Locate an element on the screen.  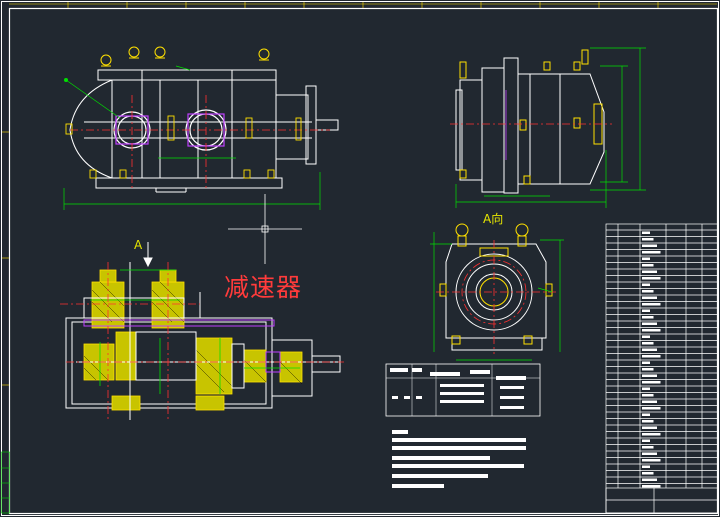
binding-strip is located at coordinates (5, 482).